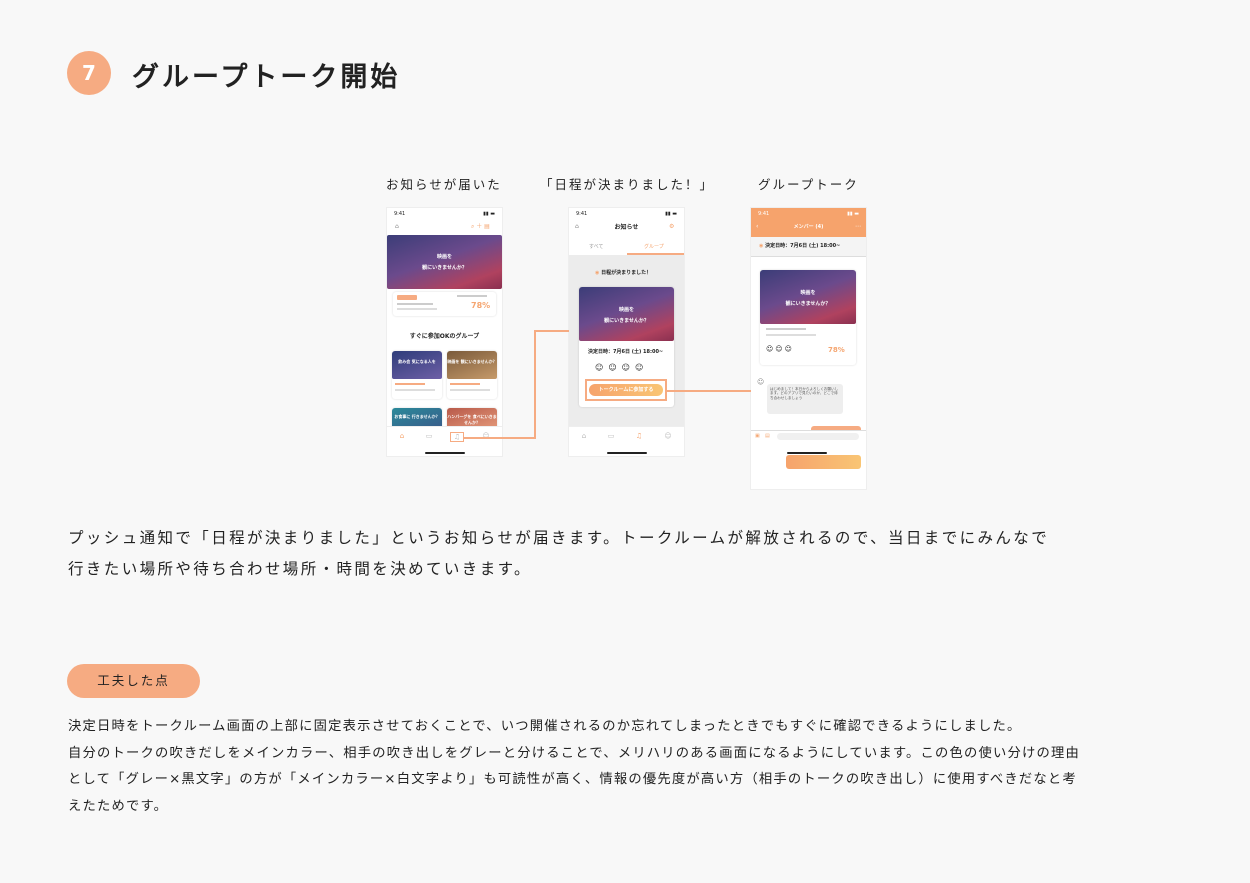 This screenshot has width=1250, height=883. Describe the element at coordinates (480, 226) in the screenshot. I see `search-icon: ⌕ ＋ ▤` at that location.